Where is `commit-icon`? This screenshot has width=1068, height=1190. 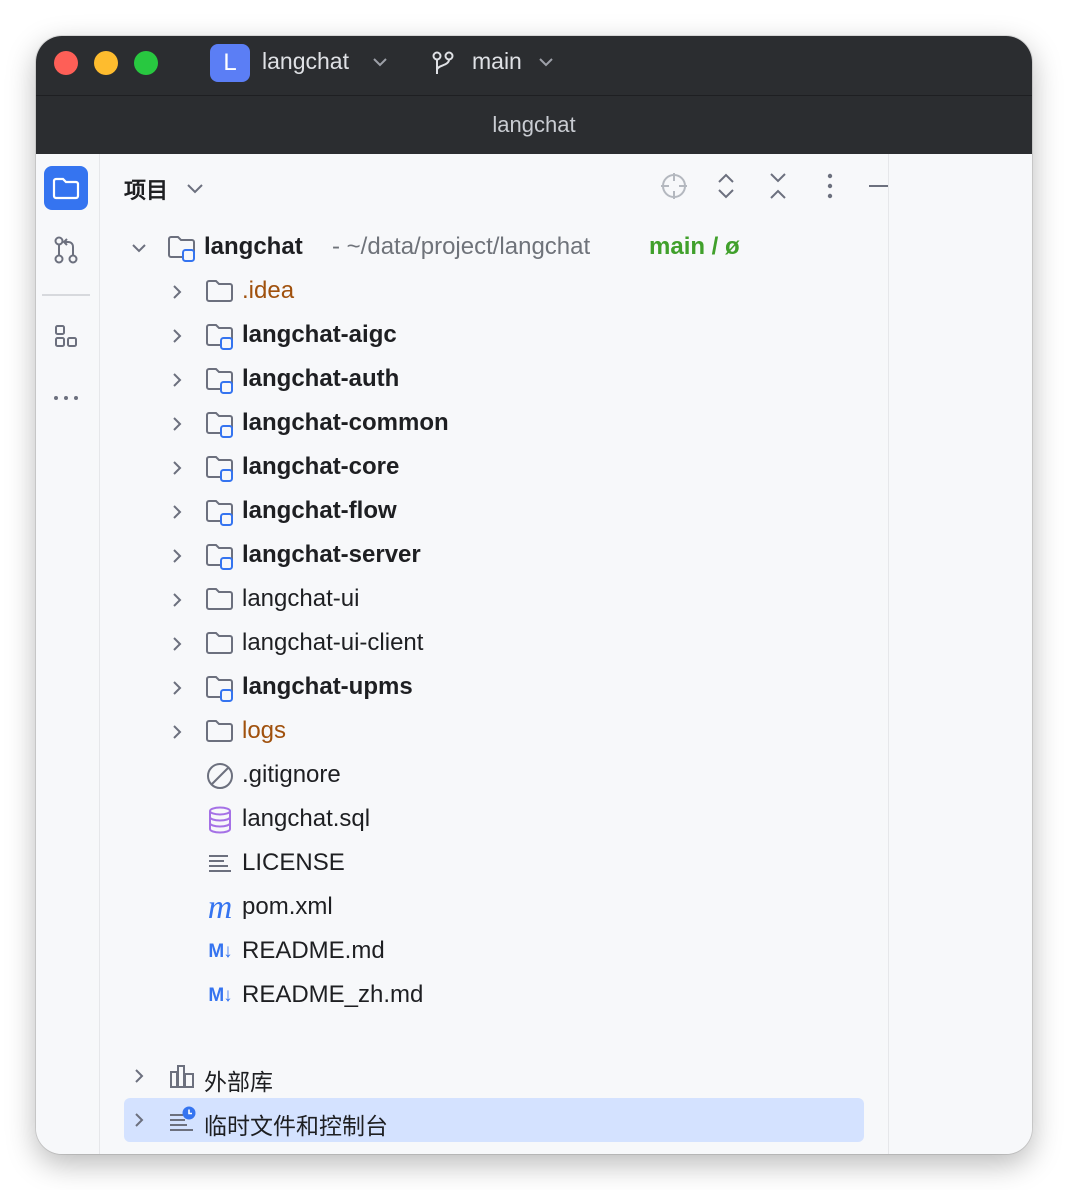 commit-icon is located at coordinates (66, 250).